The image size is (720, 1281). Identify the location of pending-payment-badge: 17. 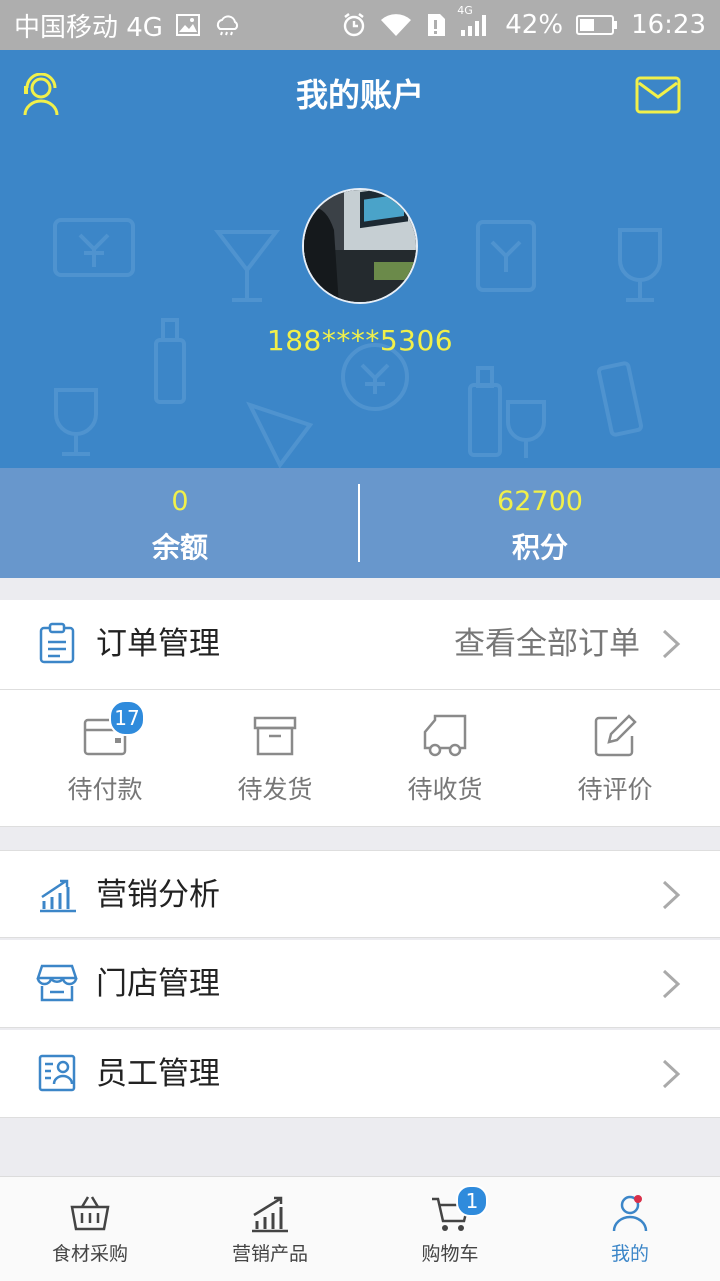
(127, 718).